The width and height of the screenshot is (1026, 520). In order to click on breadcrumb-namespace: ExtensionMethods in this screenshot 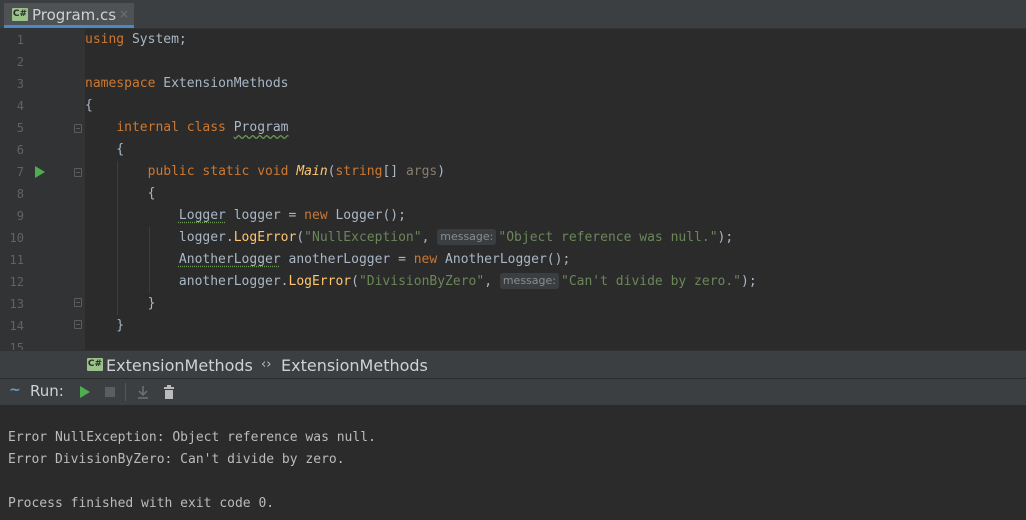, I will do `click(354, 365)`.